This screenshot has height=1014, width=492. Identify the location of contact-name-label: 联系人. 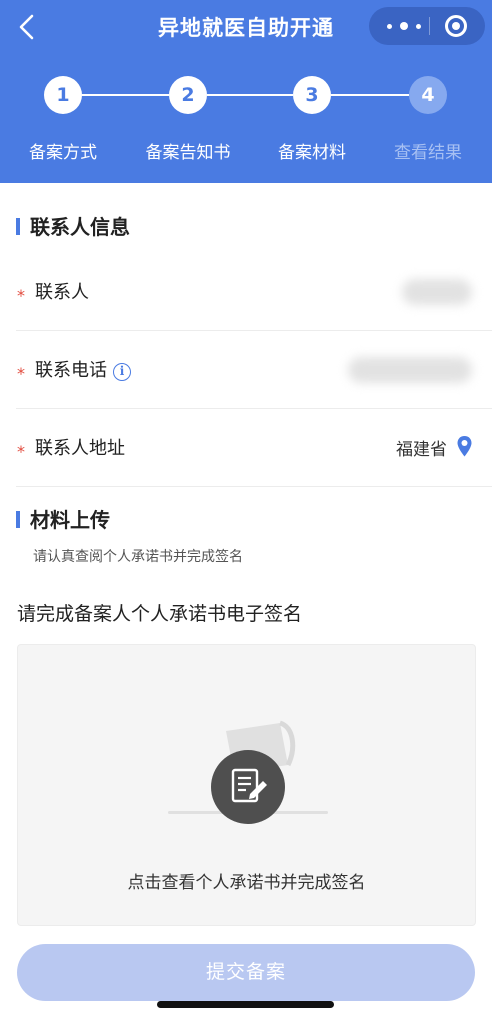
(62, 292).